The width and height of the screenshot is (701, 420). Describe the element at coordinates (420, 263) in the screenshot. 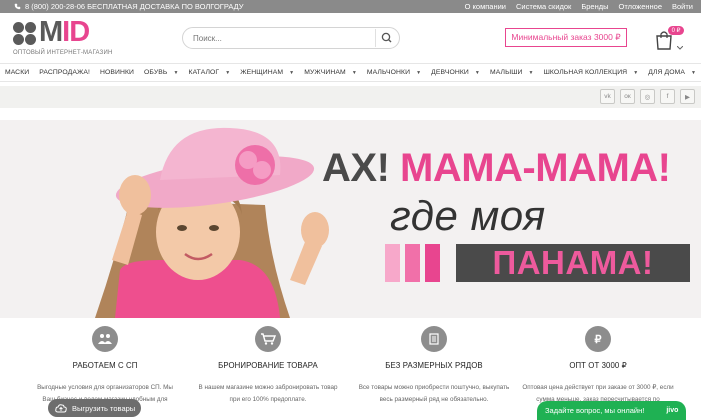

I see `banner-stripes-decoration` at that location.